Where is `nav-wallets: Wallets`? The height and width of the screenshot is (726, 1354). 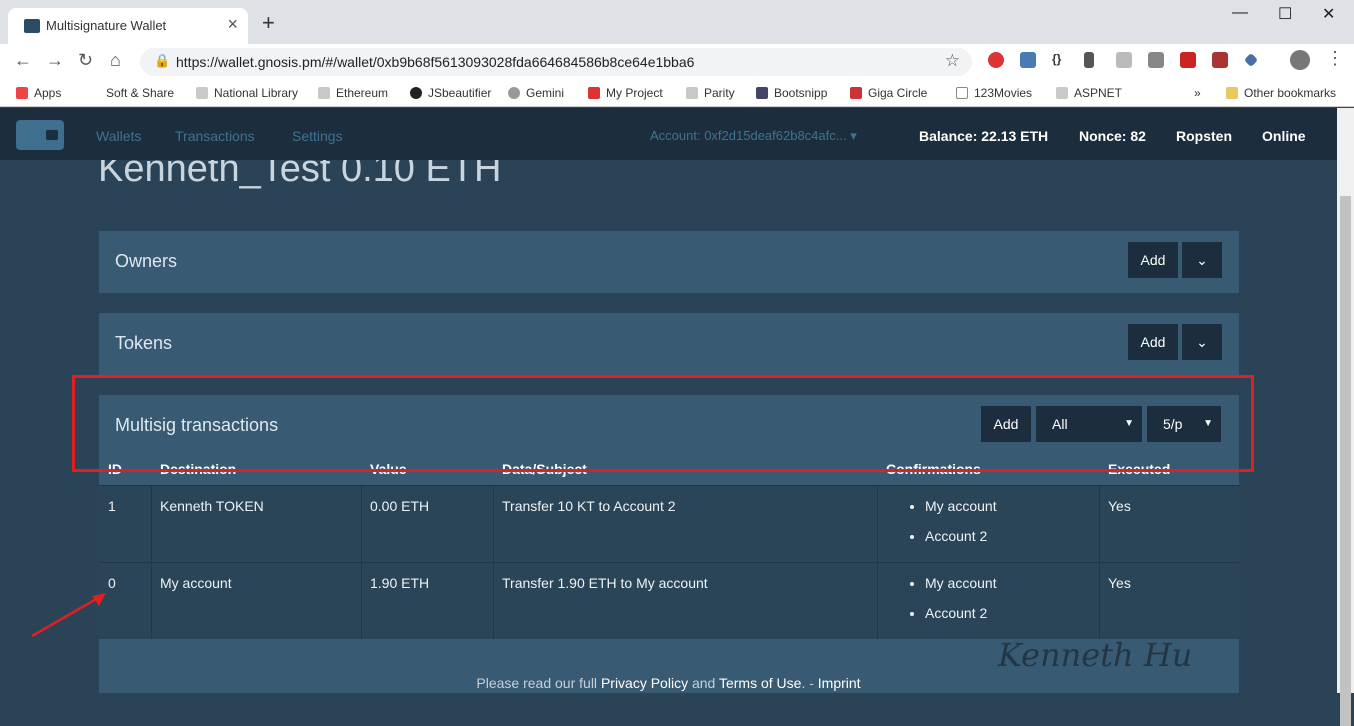
nav-wallets: Wallets is located at coordinates (118, 136).